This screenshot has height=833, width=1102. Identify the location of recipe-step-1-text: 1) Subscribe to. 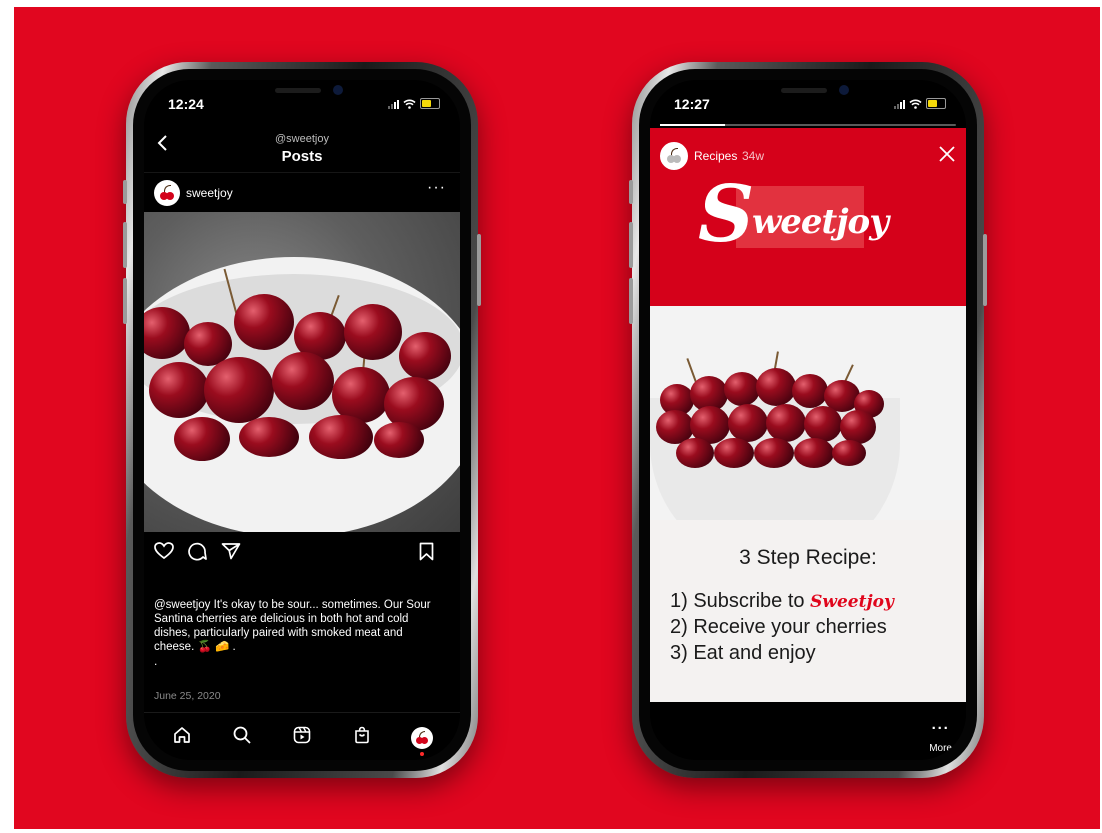
(737, 601).